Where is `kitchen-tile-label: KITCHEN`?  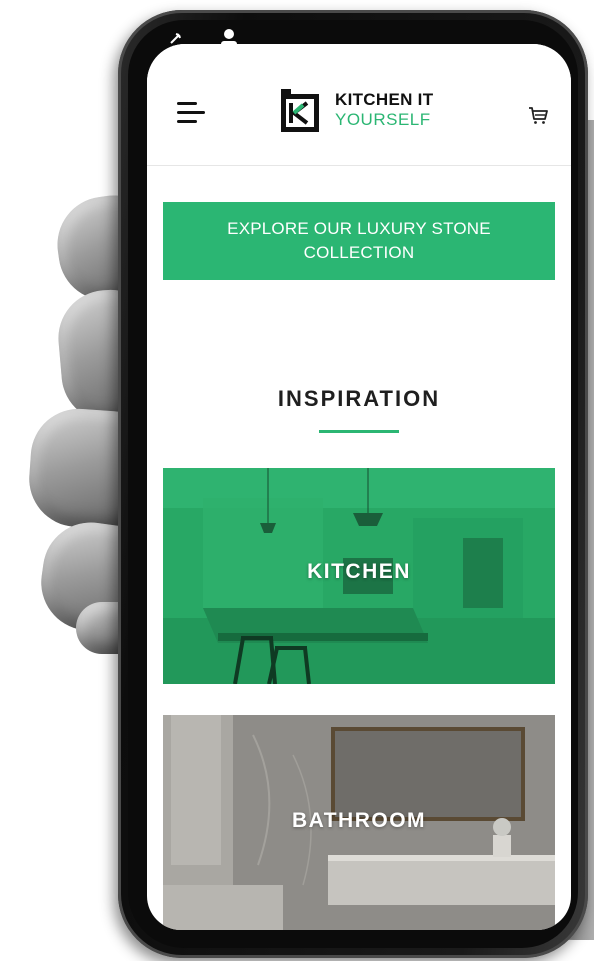
kitchen-tile-label: KITCHEN is located at coordinates (359, 571).